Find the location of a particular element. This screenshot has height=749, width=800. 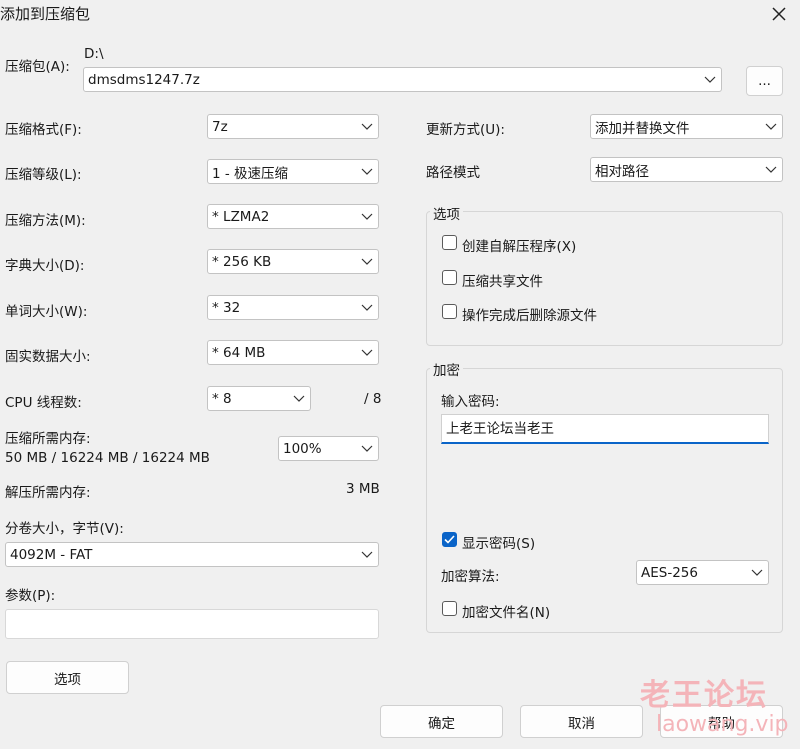

word-label: 单词大小(W): is located at coordinates (46, 312).